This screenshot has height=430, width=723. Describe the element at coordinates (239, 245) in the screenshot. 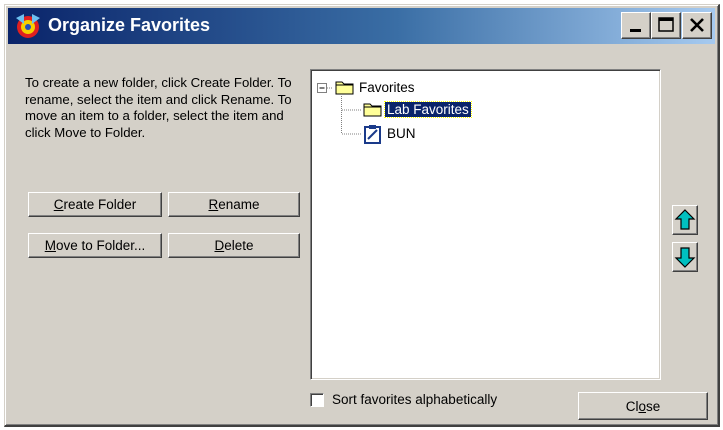

I see `delete-text: elete` at that location.